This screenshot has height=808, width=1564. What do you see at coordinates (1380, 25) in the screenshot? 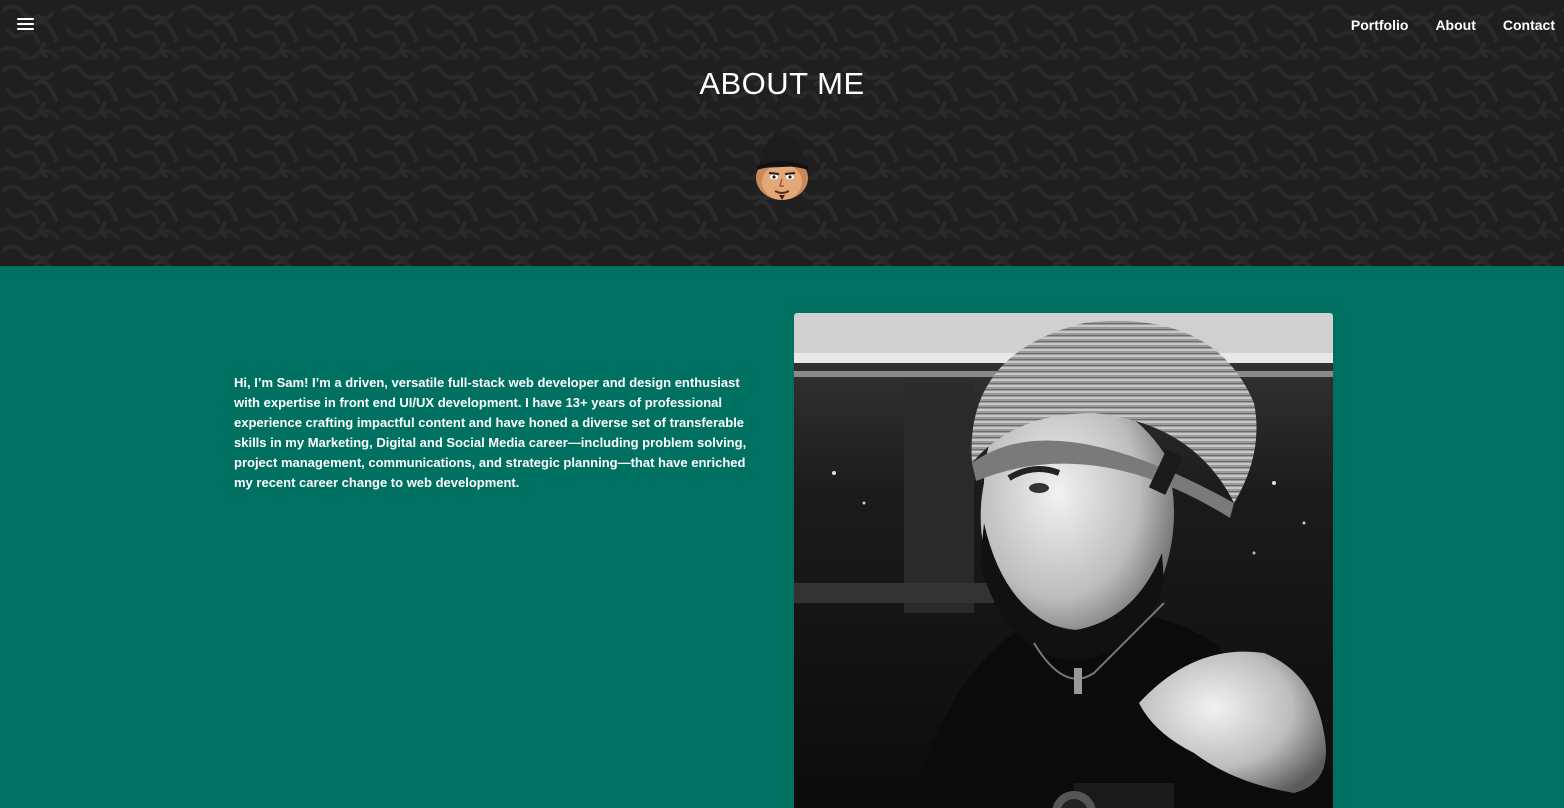
I see `nav-item-portfolio: Portfolio` at bounding box center [1380, 25].